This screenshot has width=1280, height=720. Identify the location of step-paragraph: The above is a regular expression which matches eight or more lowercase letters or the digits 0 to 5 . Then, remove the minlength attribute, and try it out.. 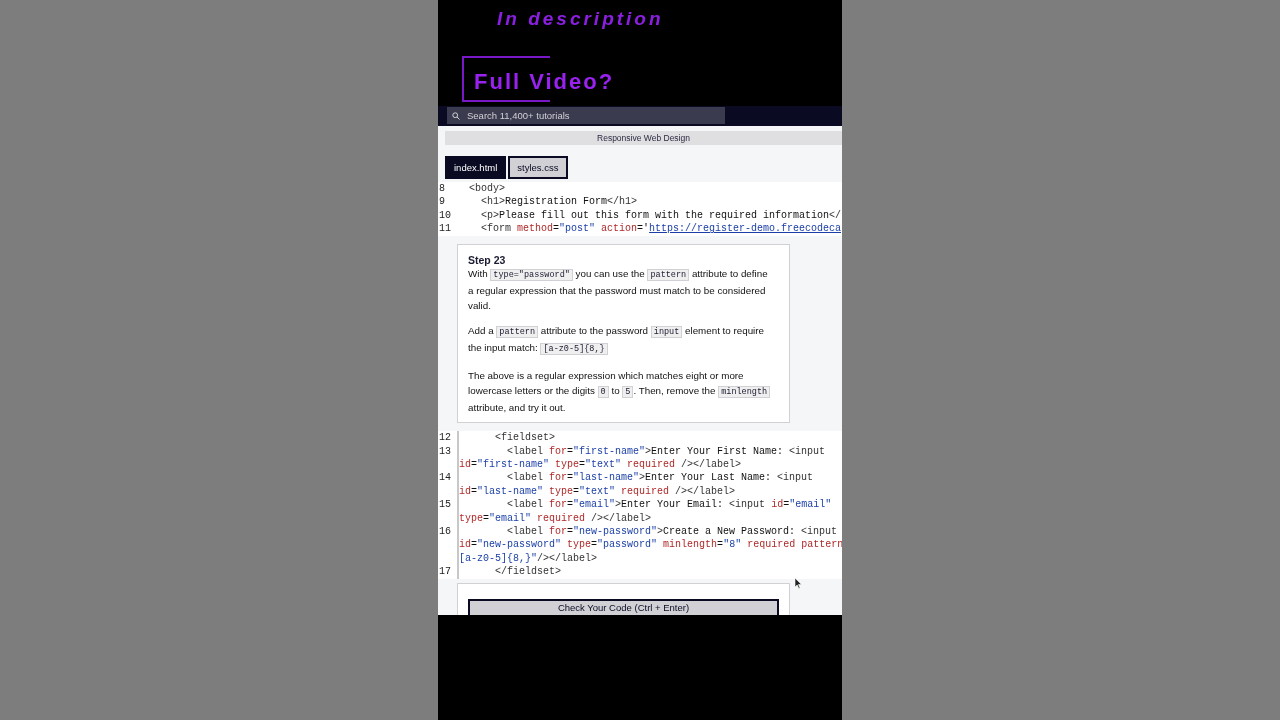
(621, 391).